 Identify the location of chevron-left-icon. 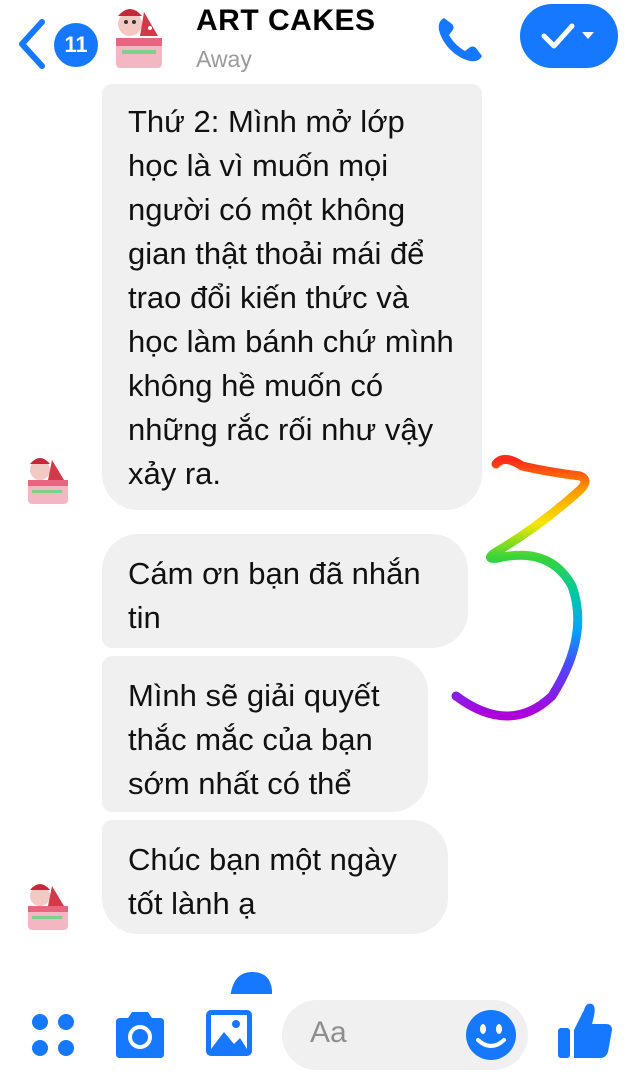
(32, 44).